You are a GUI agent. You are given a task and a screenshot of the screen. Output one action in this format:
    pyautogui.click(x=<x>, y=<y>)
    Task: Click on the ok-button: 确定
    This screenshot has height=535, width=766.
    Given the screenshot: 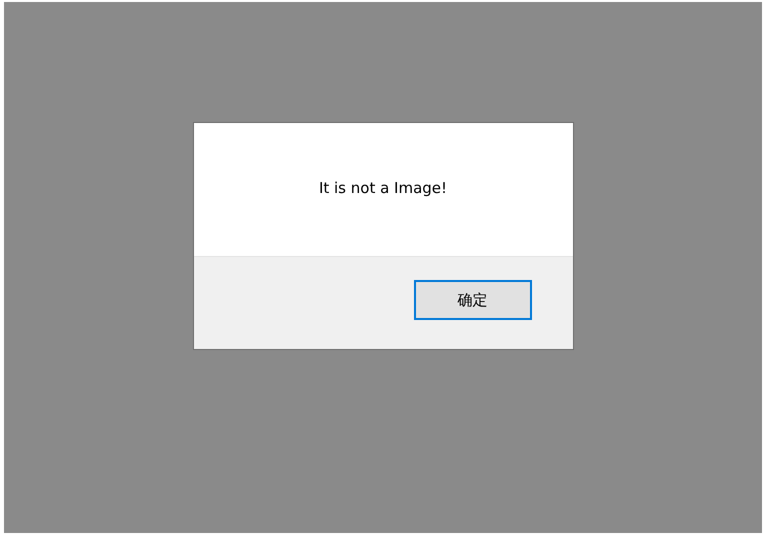 What is the action you would take?
    pyautogui.click(x=473, y=300)
    